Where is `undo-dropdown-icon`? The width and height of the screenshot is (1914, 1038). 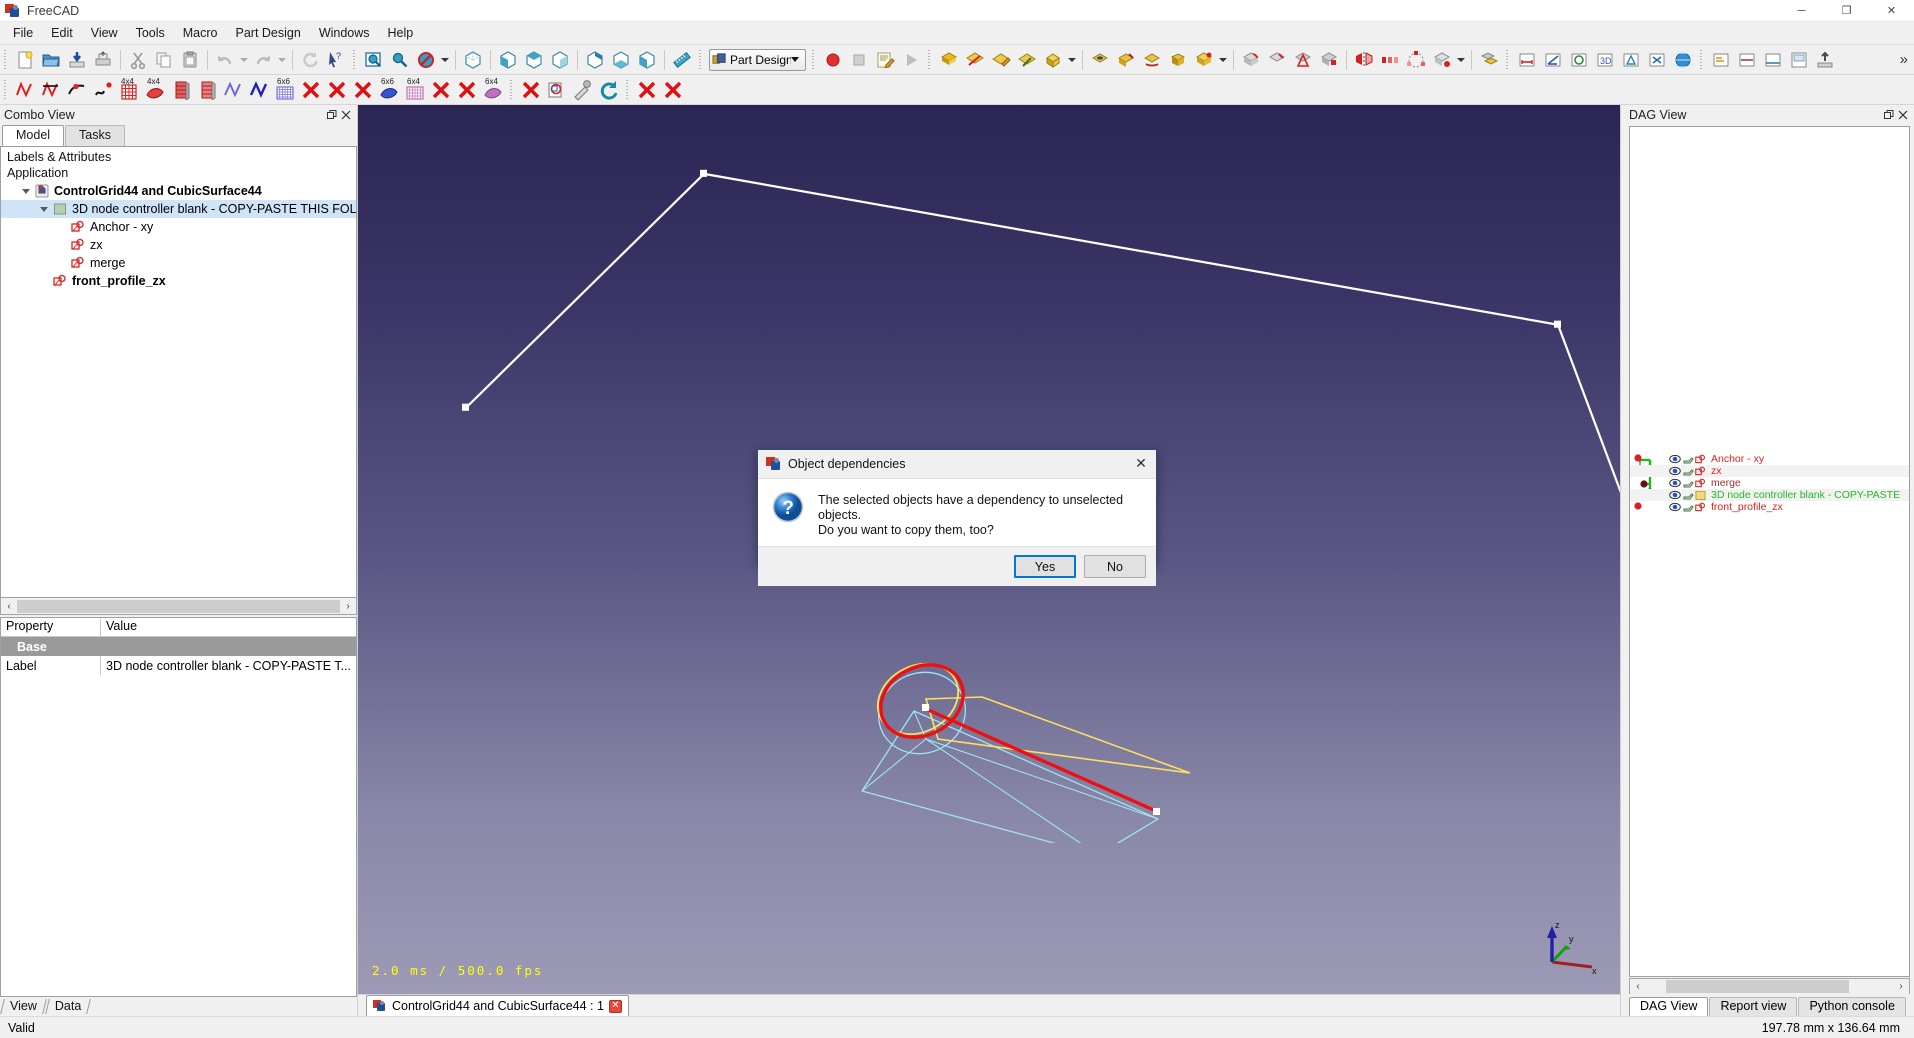 undo-dropdown-icon is located at coordinates (244, 60).